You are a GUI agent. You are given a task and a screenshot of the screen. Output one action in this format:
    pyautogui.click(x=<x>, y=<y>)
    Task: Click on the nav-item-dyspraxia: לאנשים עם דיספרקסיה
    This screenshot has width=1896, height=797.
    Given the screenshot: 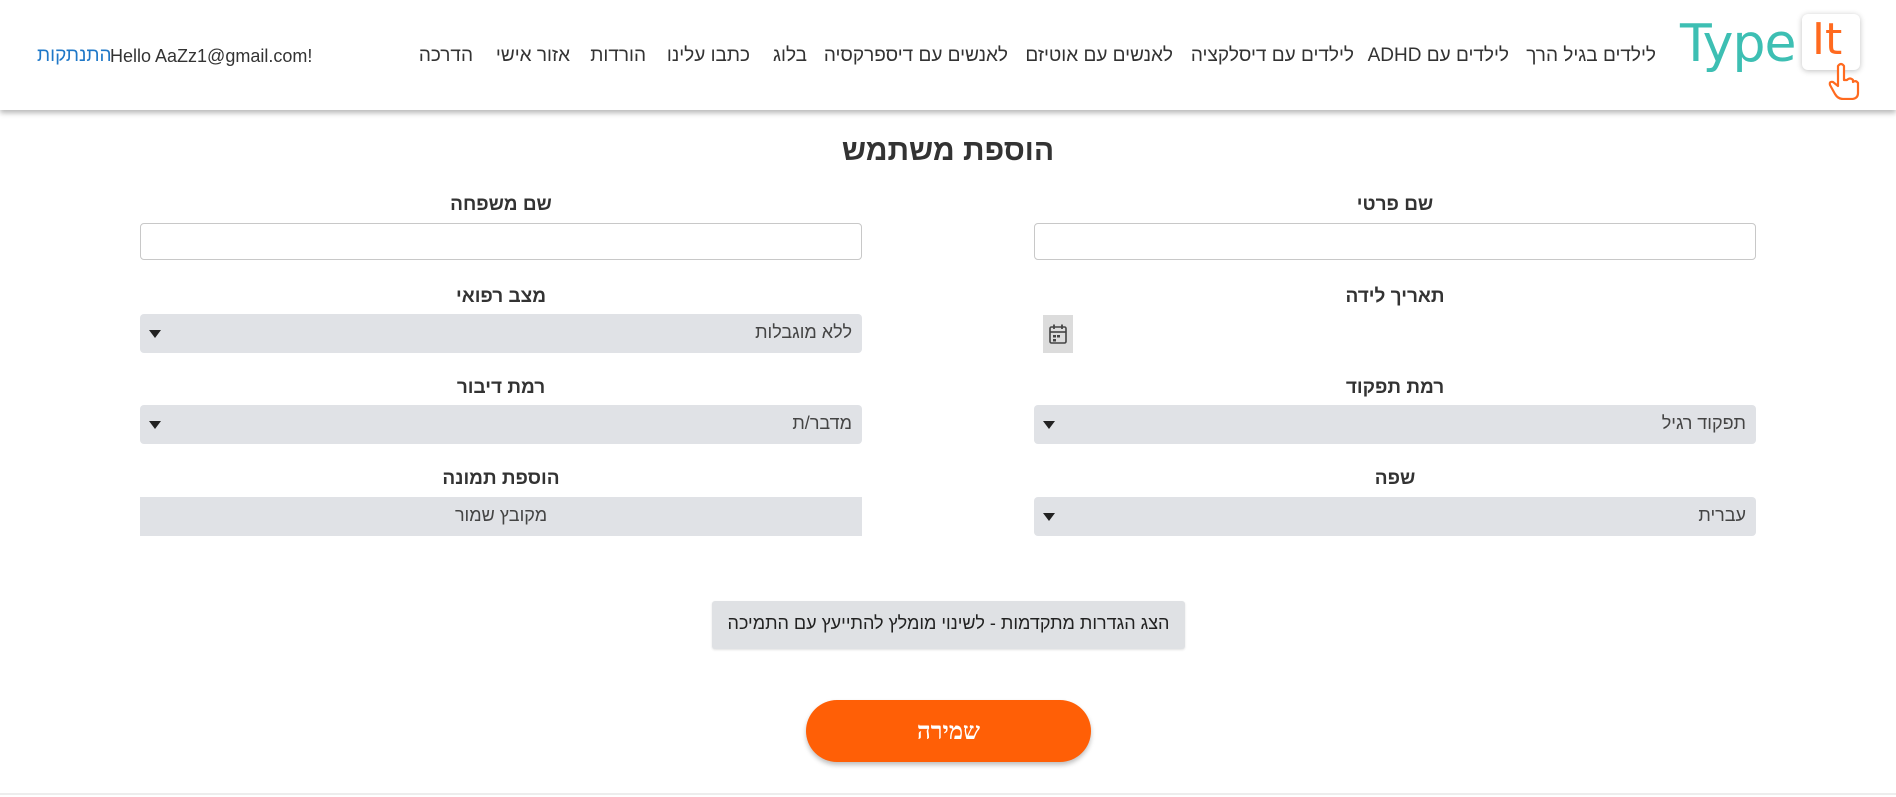 What is the action you would take?
    pyautogui.click(x=916, y=56)
    